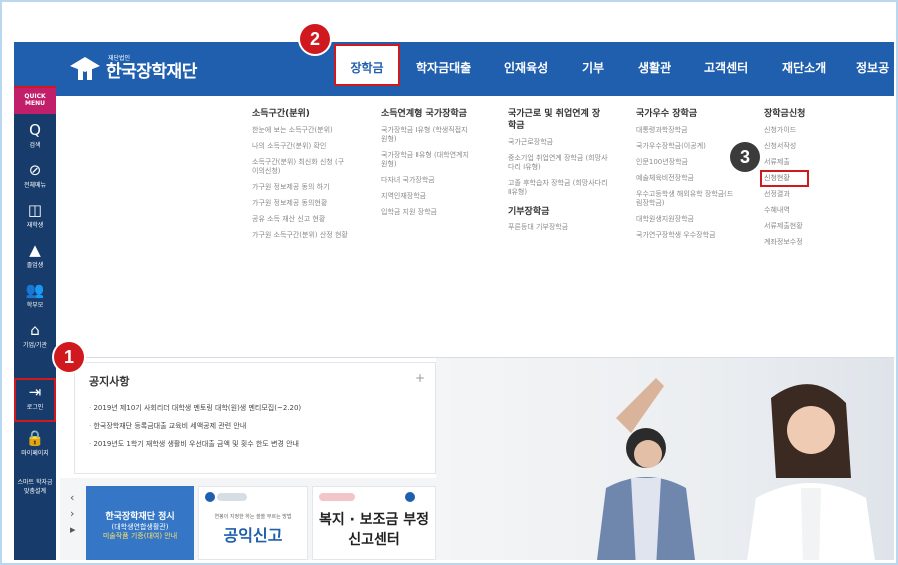  Describe the element at coordinates (784, 194) in the screenshot. I see `menu-link: 선정결과` at that location.